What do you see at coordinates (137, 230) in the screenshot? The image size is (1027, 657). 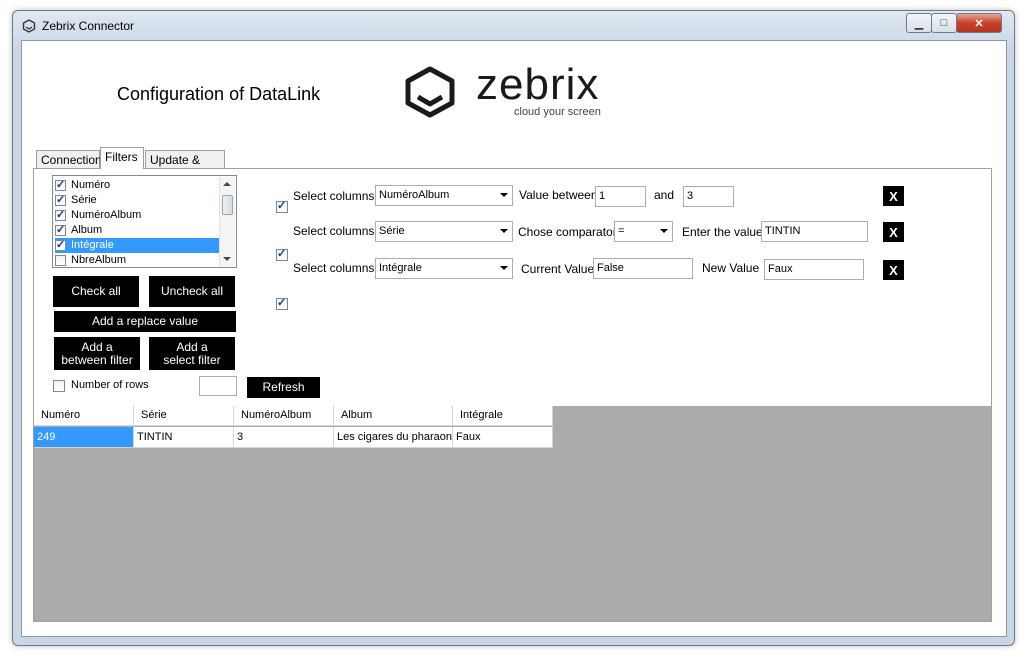 I see `list-item: Album` at bounding box center [137, 230].